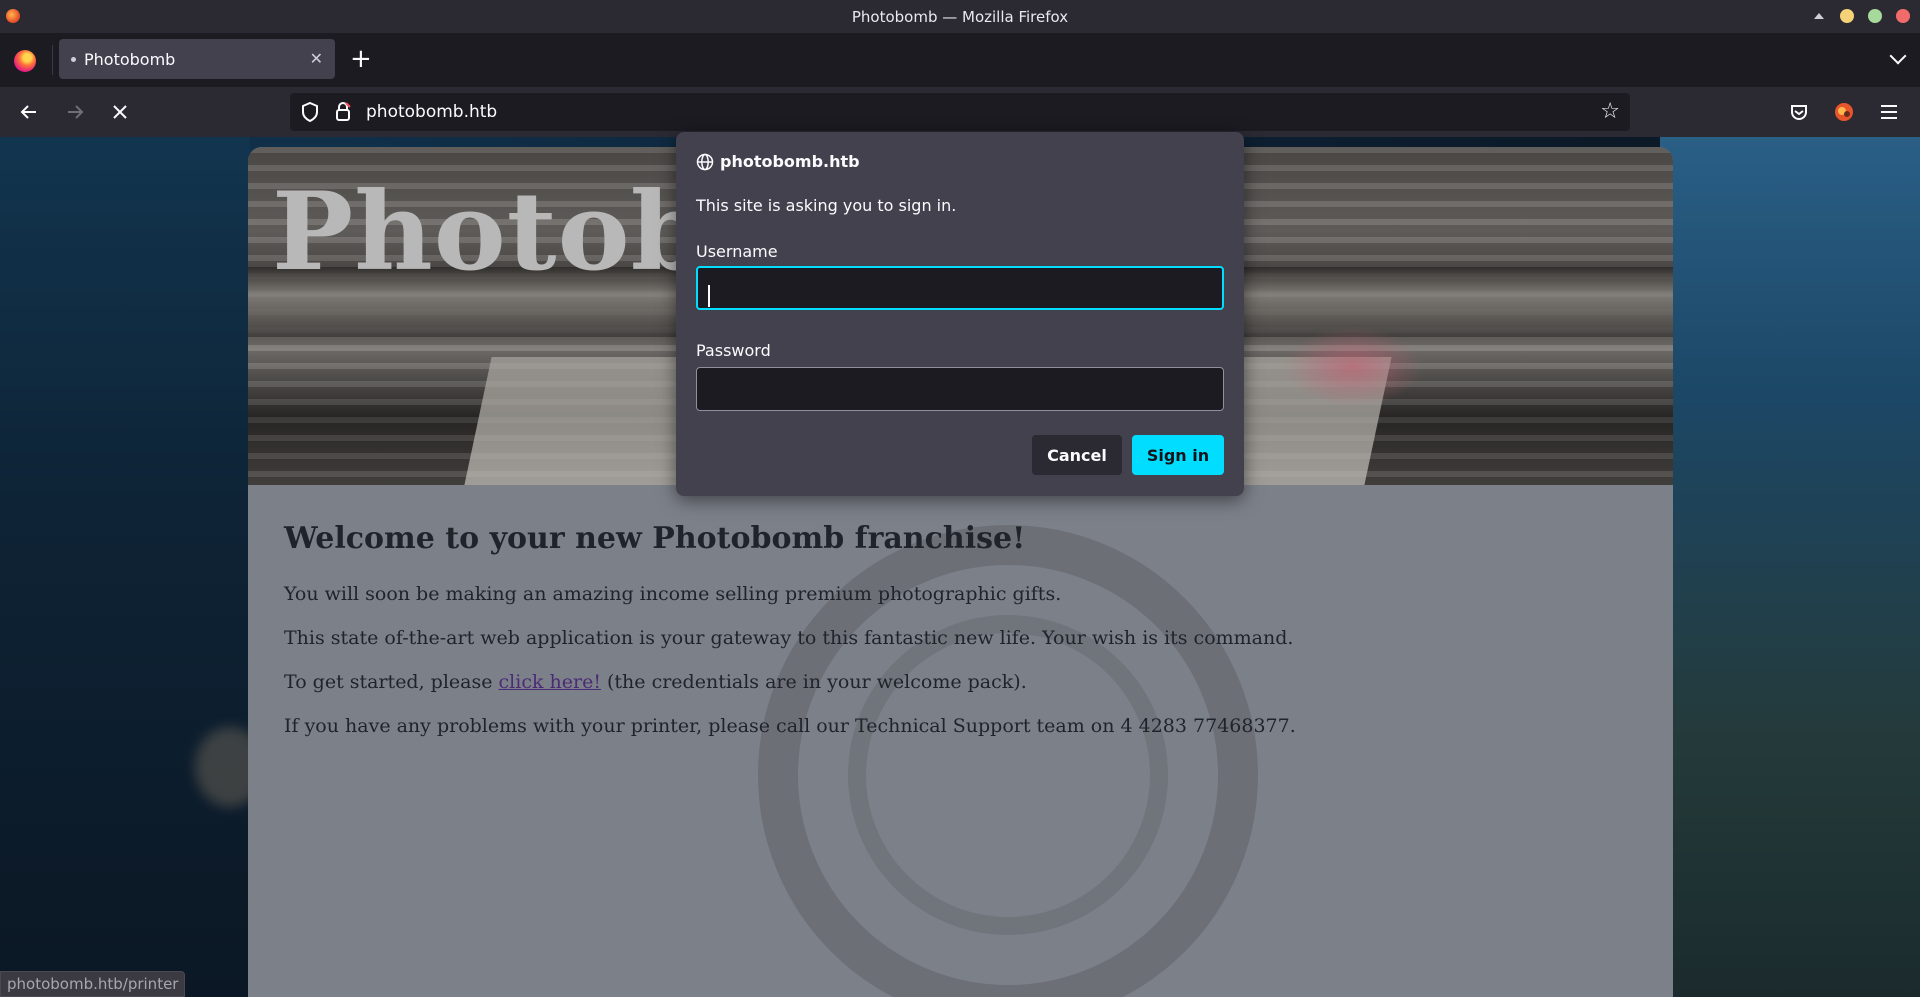 The width and height of the screenshot is (1920, 997). What do you see at coordinates (13, 16) in the screenshot?
I see `firefox-app-icon` at bounding box center [13, 16].